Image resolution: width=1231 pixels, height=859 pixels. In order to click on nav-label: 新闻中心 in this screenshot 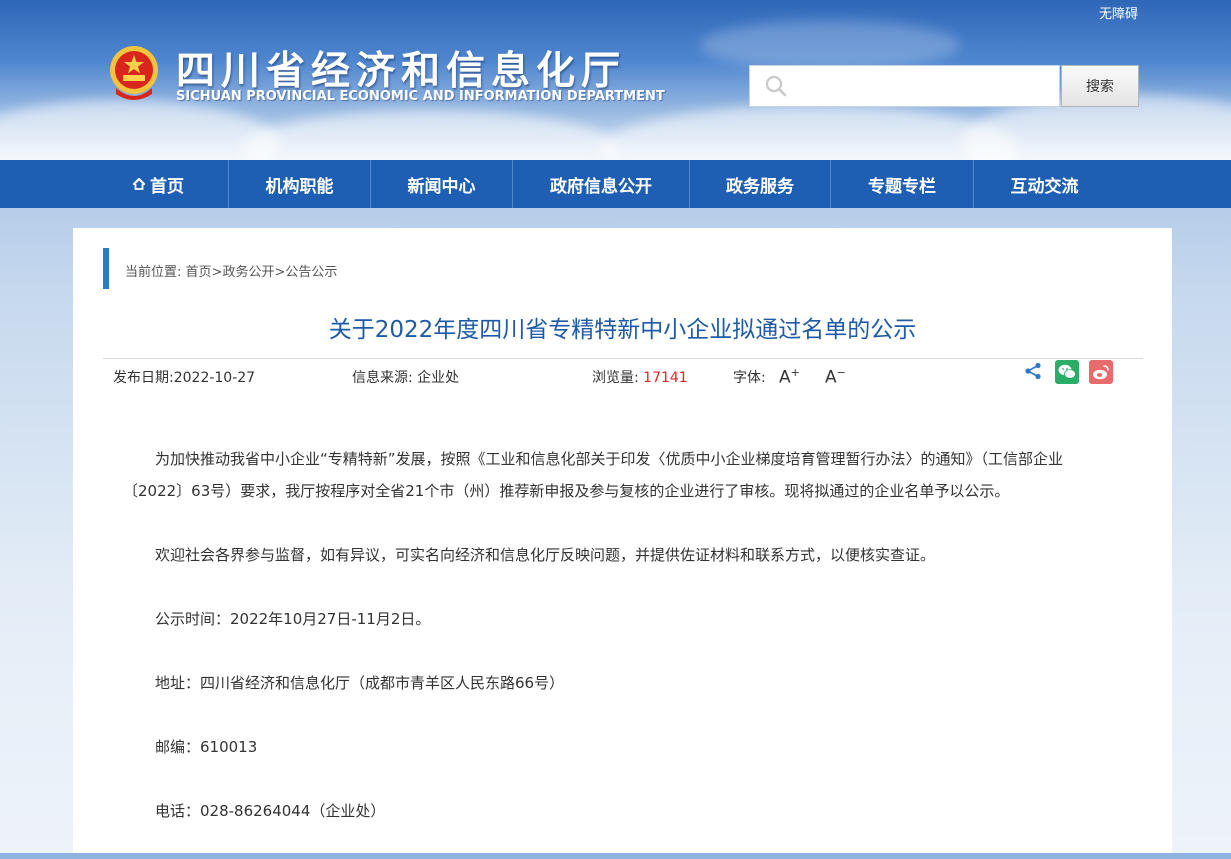, I will do `click(441, 186)`.